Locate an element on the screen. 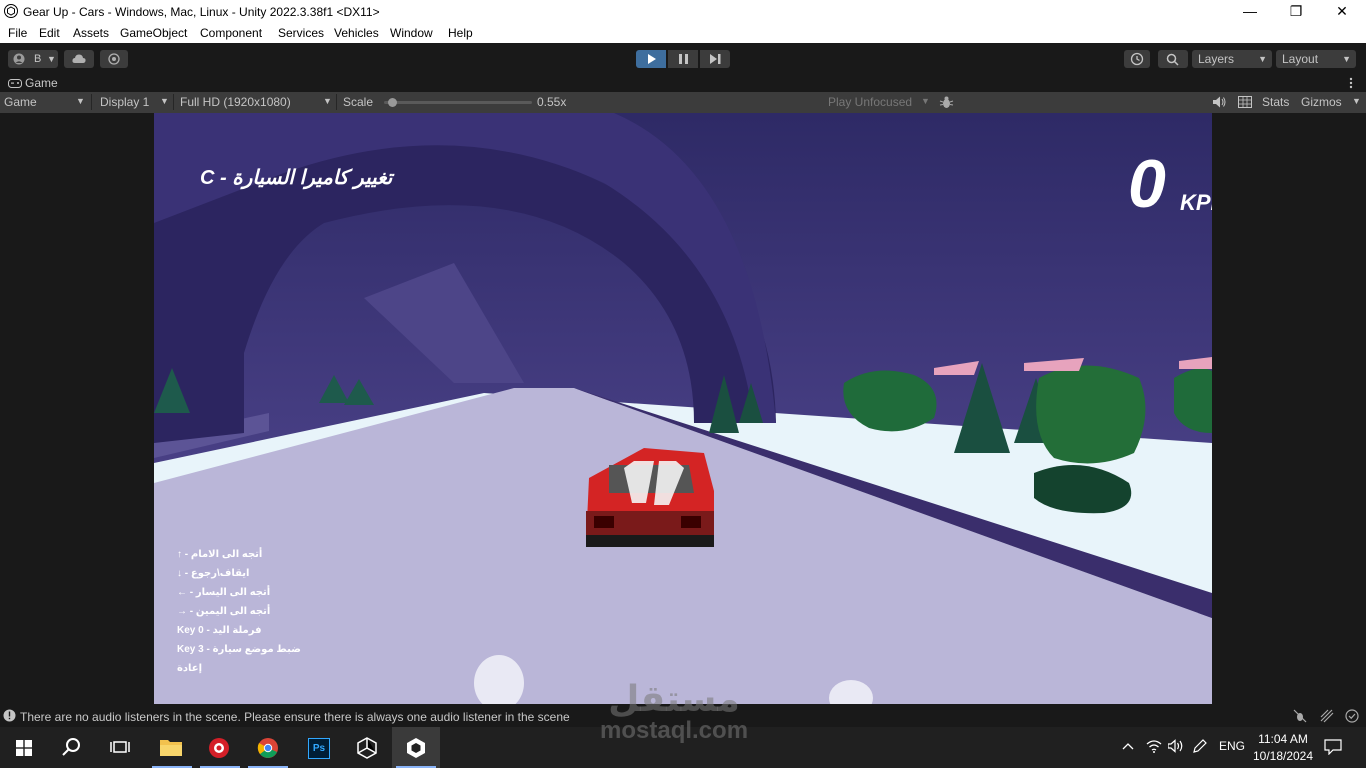  notifications-icon is located at coordinates (1333, 747).